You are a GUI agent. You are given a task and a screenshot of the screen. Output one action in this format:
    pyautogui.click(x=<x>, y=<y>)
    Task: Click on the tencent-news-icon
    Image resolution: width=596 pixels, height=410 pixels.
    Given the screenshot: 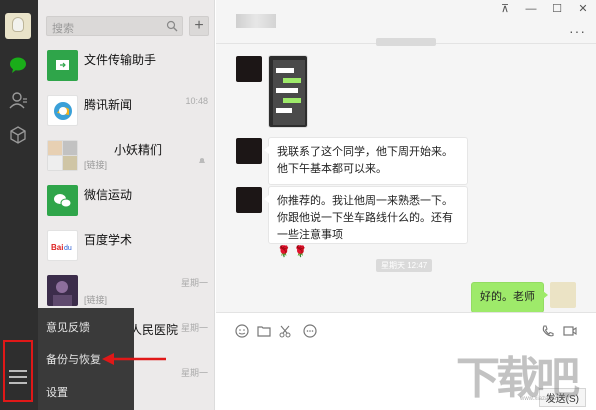 What is the action you would take?
    pyautogui.click(x=62, y=110)
    